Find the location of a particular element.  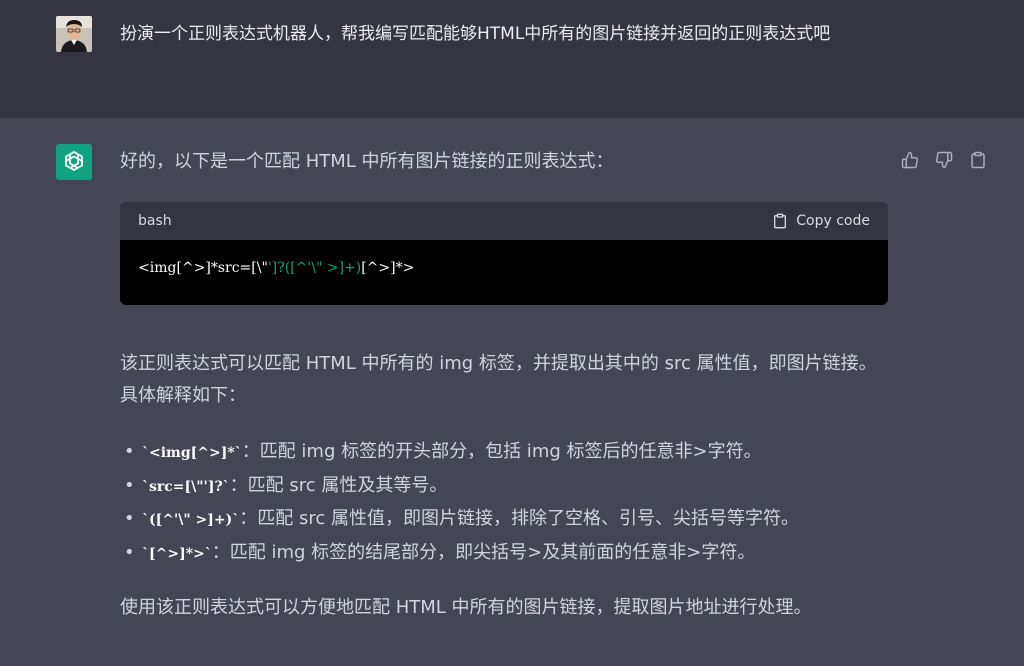

list-item-text: ：匹配 img 标签的结尾部分，即尖括号>及其前面的任意非>字符。 is located at coordinates (483, 552).